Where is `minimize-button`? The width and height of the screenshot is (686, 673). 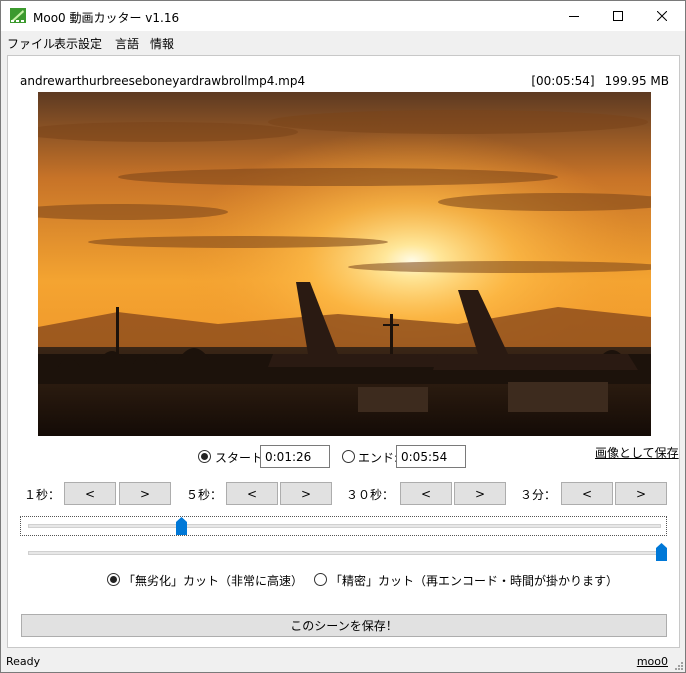 minimize-button is located at coordinates (574, 16).